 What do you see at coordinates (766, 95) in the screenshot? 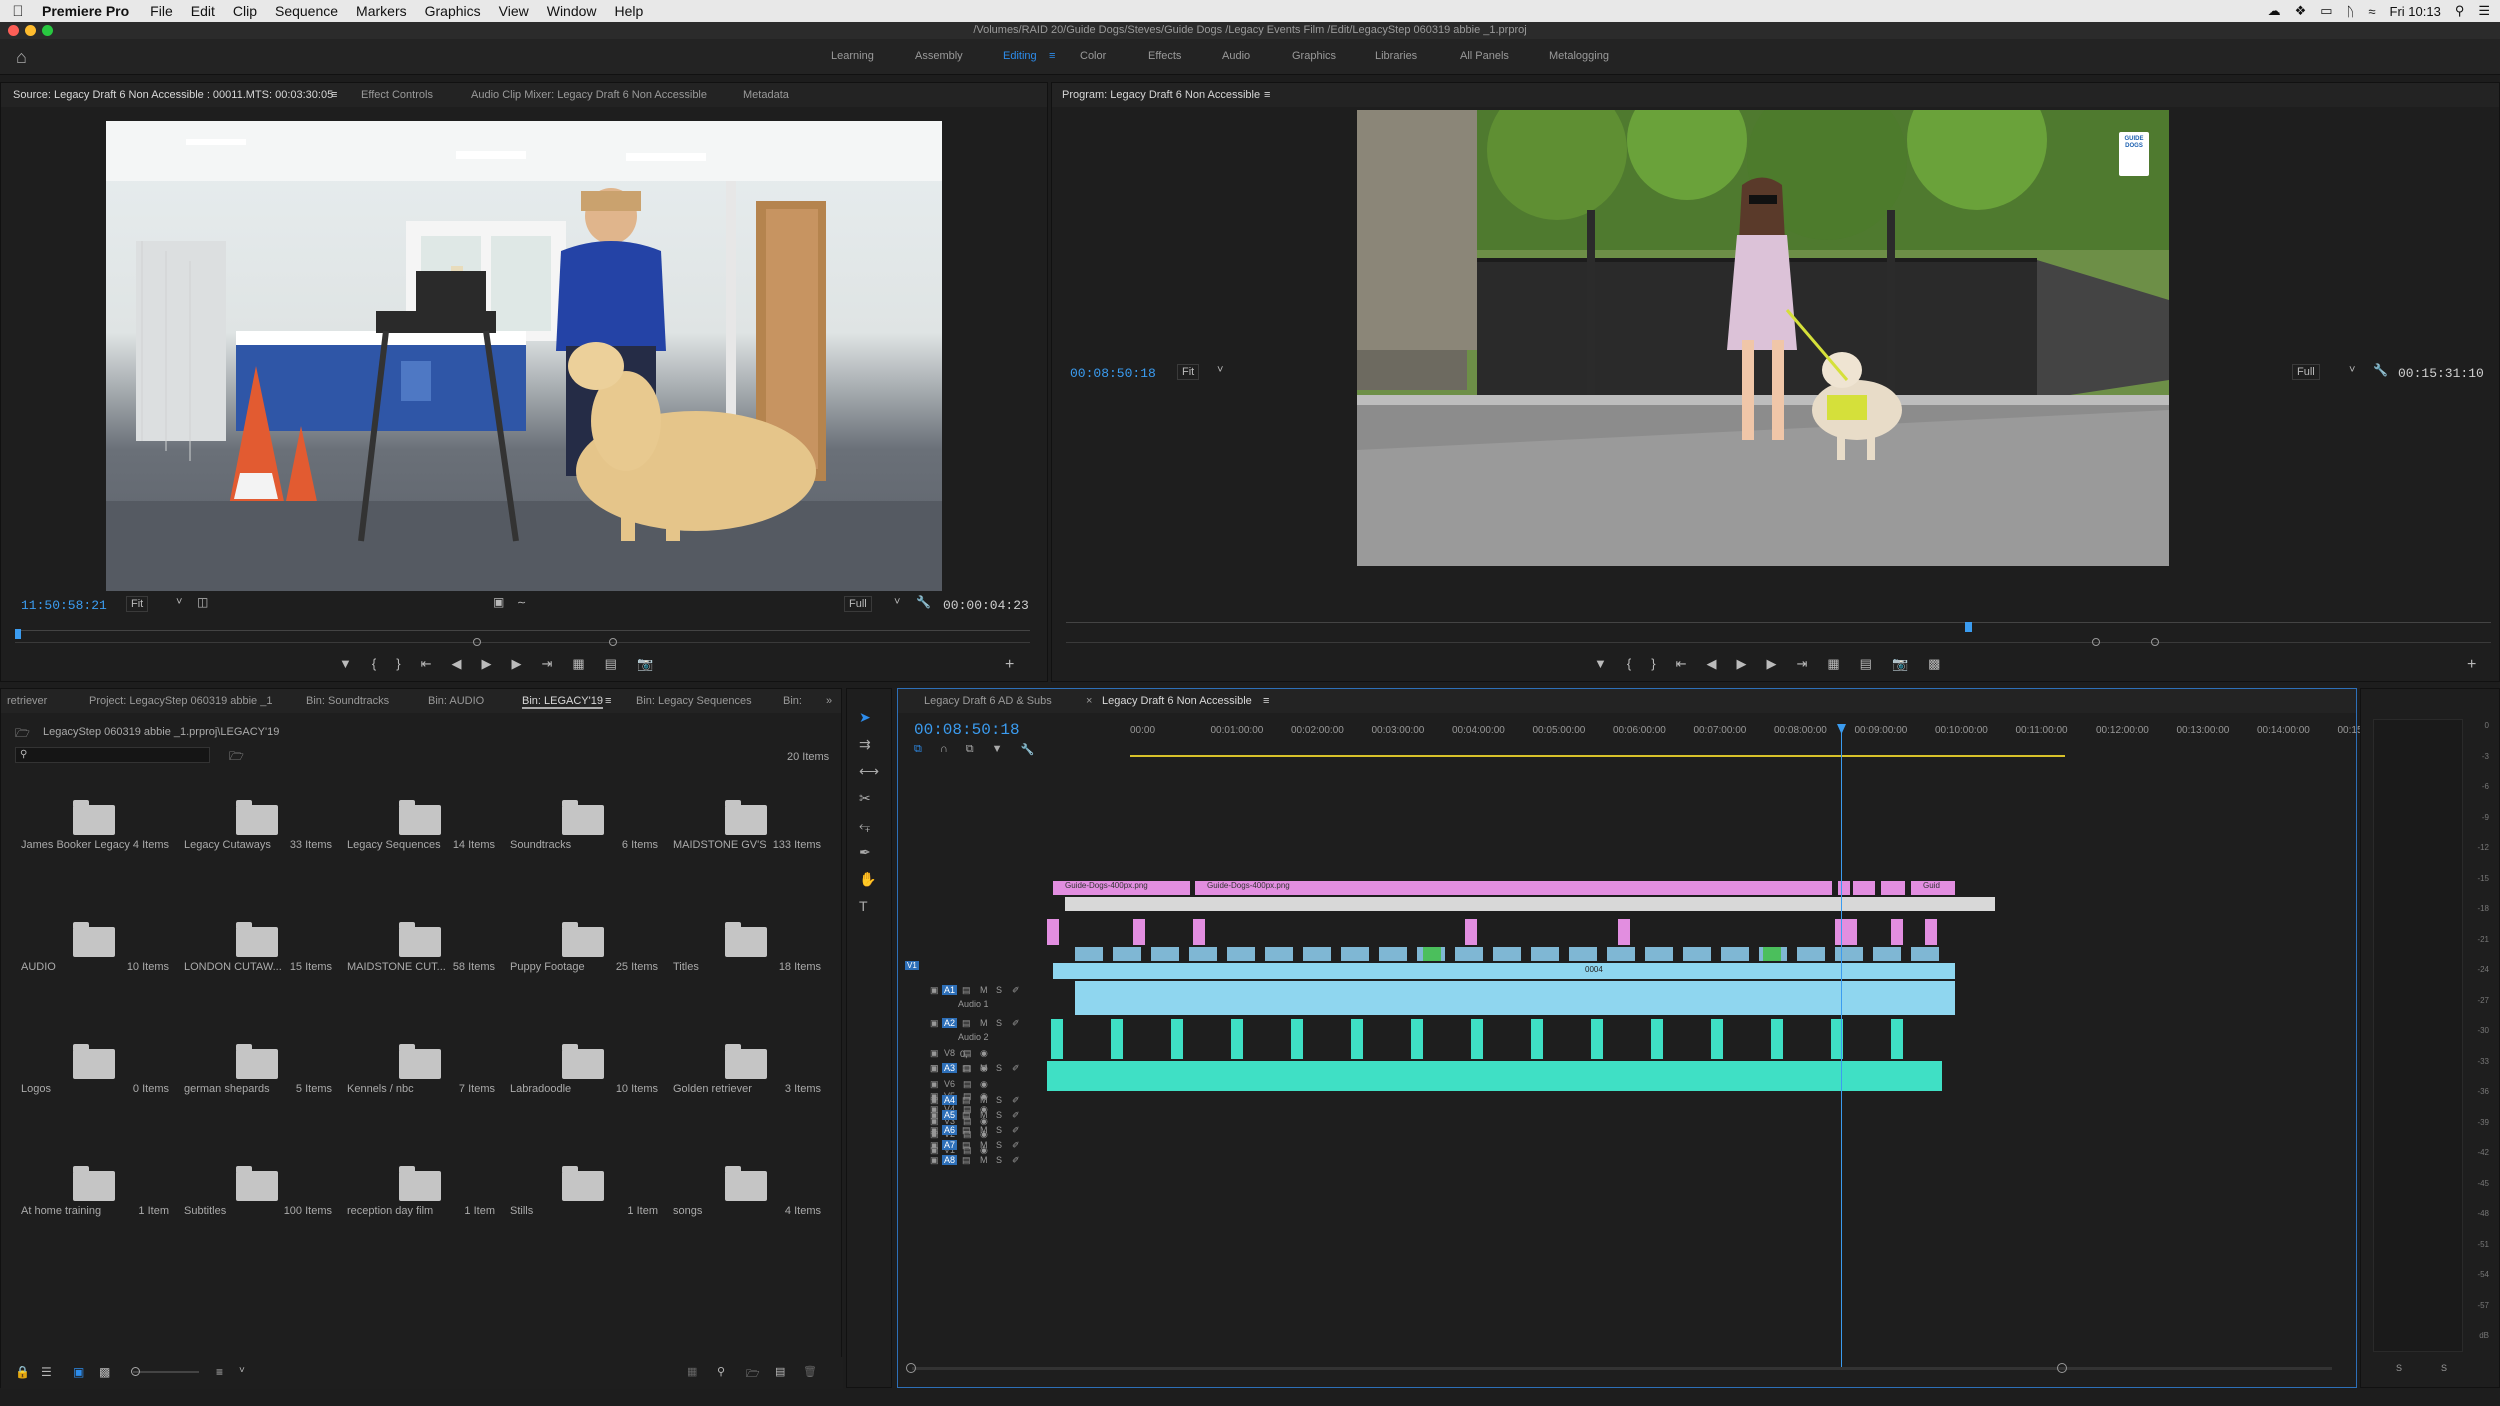
I see `tab-metadata: Metadata` at bounding box center [766, 95].